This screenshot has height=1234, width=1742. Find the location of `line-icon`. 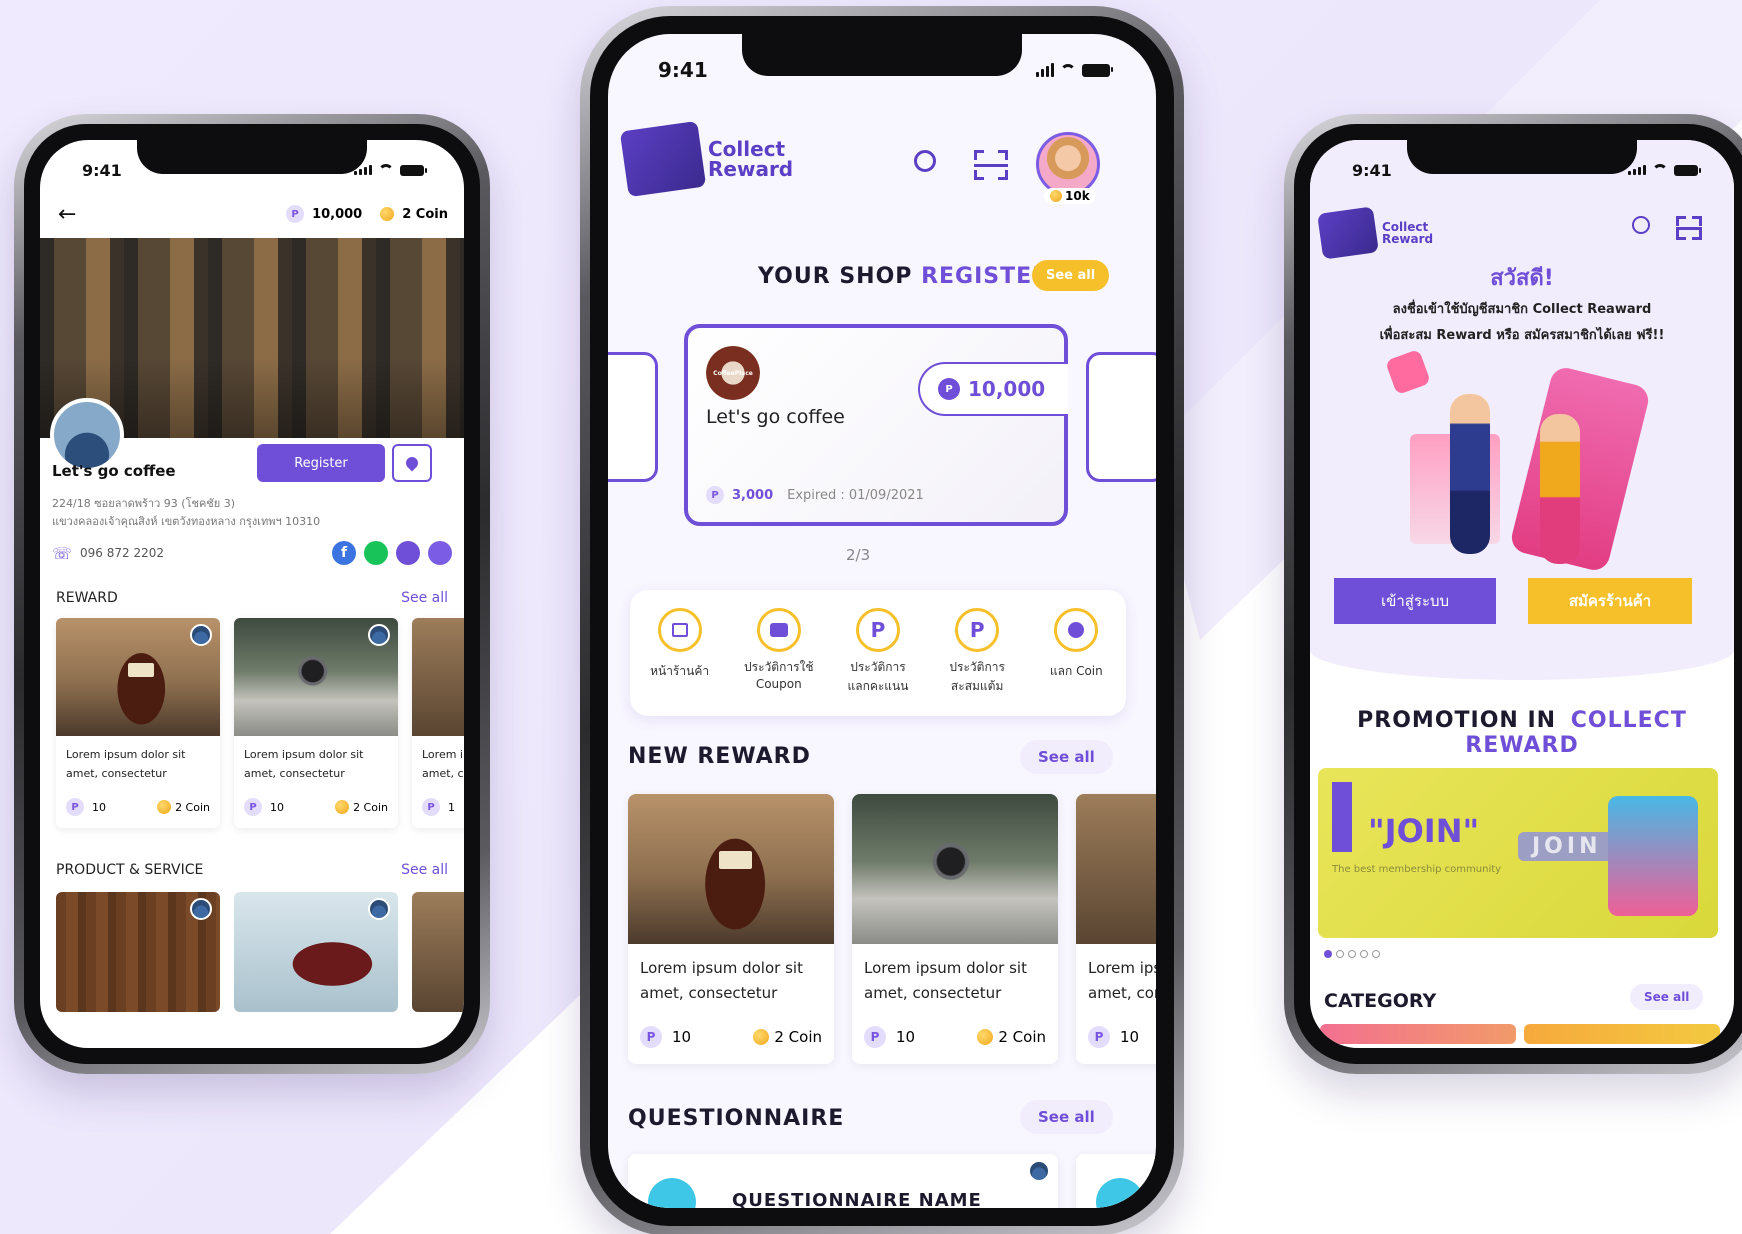

line-icon is located at coordinates (376, 553).